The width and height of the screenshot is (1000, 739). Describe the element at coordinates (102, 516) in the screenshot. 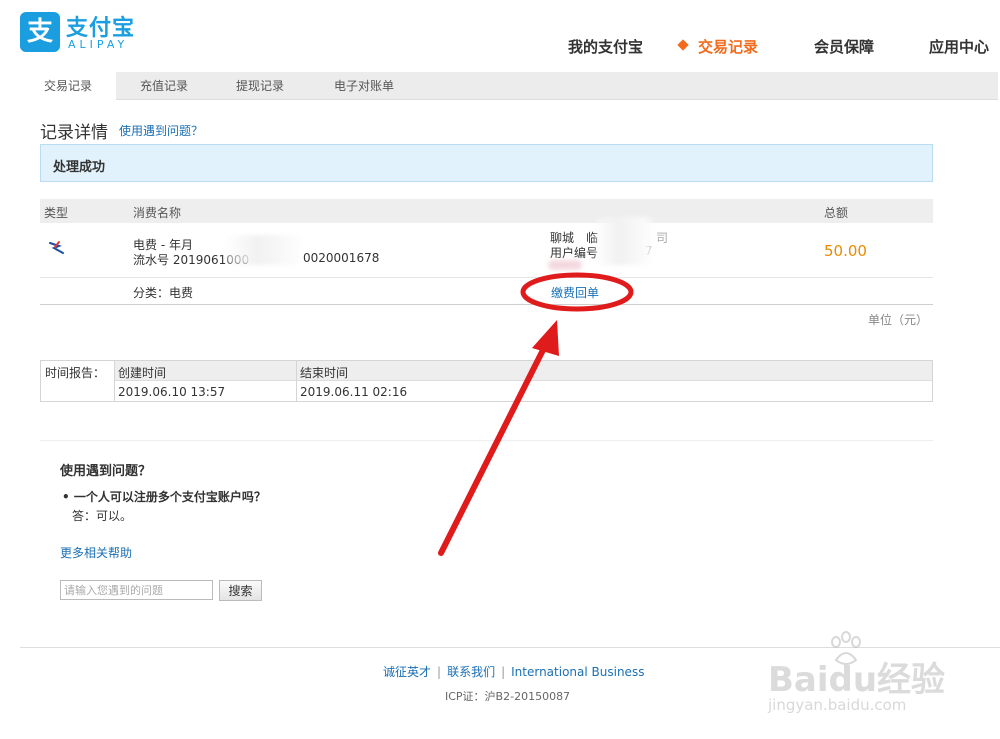

I see `faq-answer: 答：可以。` at that location.